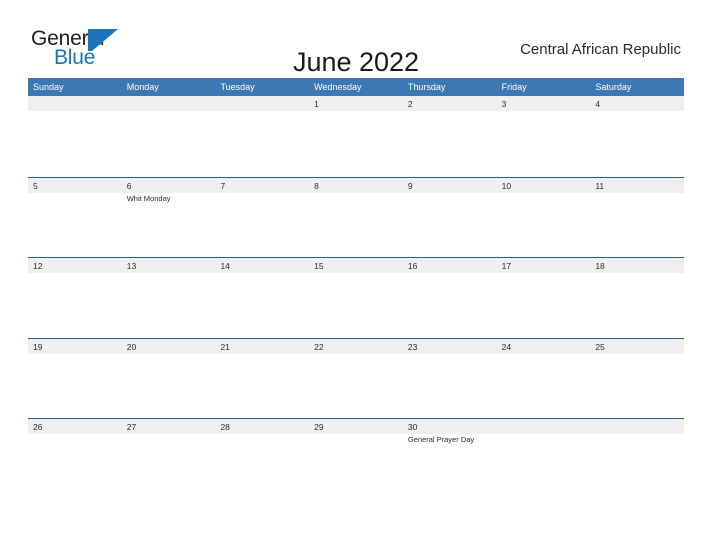  I want to click on week-row: 1 2 3 4, so click(356, 136).